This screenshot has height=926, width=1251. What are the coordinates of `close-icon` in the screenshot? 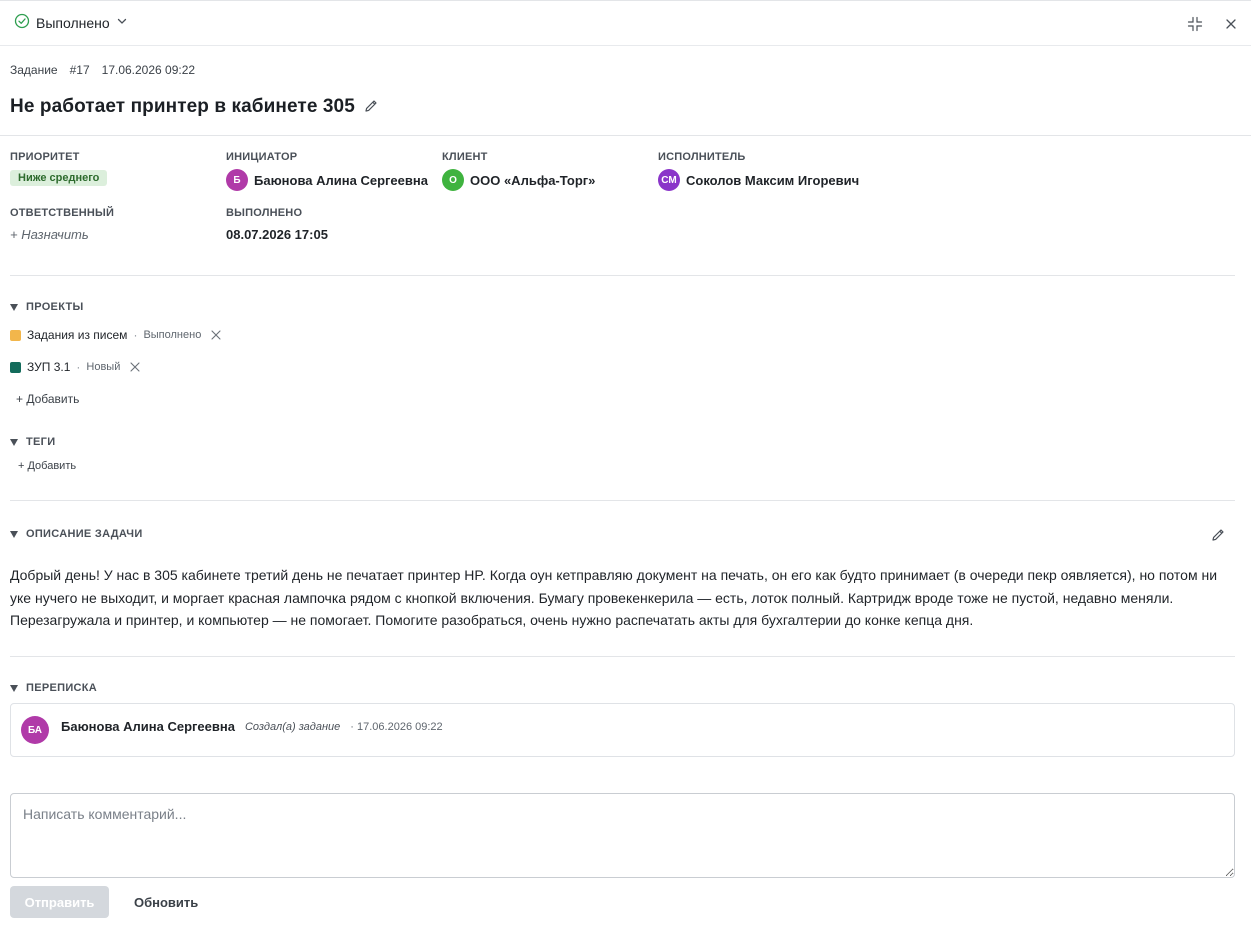 It's located at (1231, 24).